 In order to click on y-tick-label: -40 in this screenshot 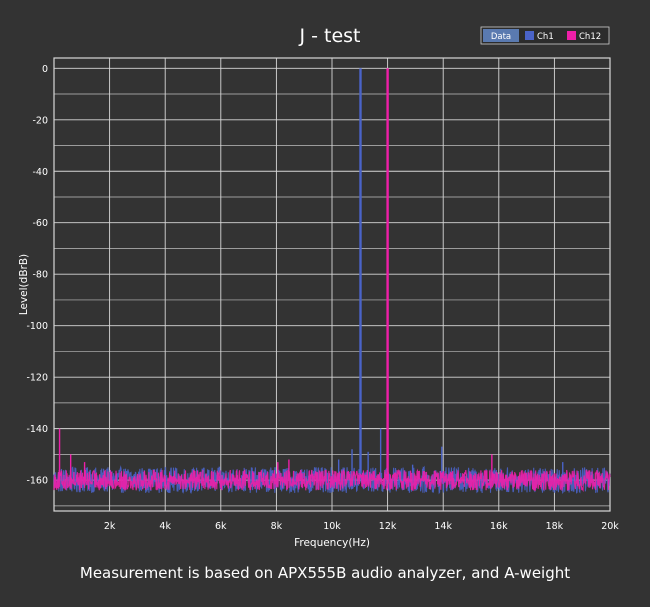, I will do `click(40, 172)`.